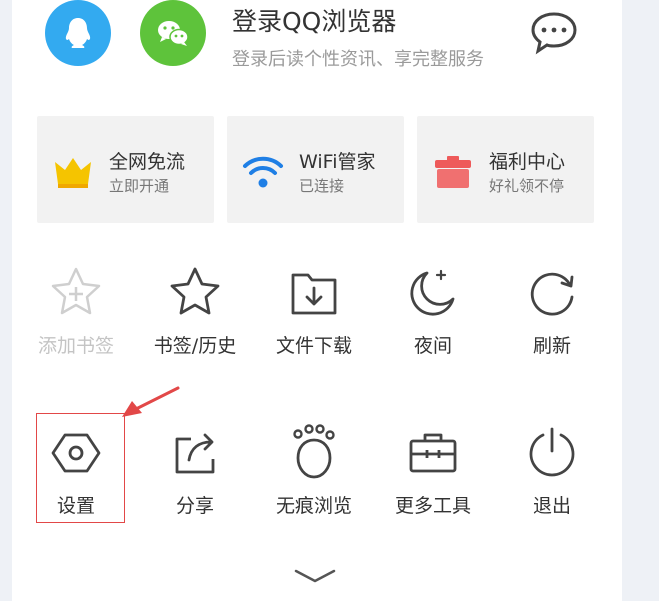 Image resolution: width=659 pixels, height=601 pixels. I want to click on wechat-login-button, so click(173, 33).